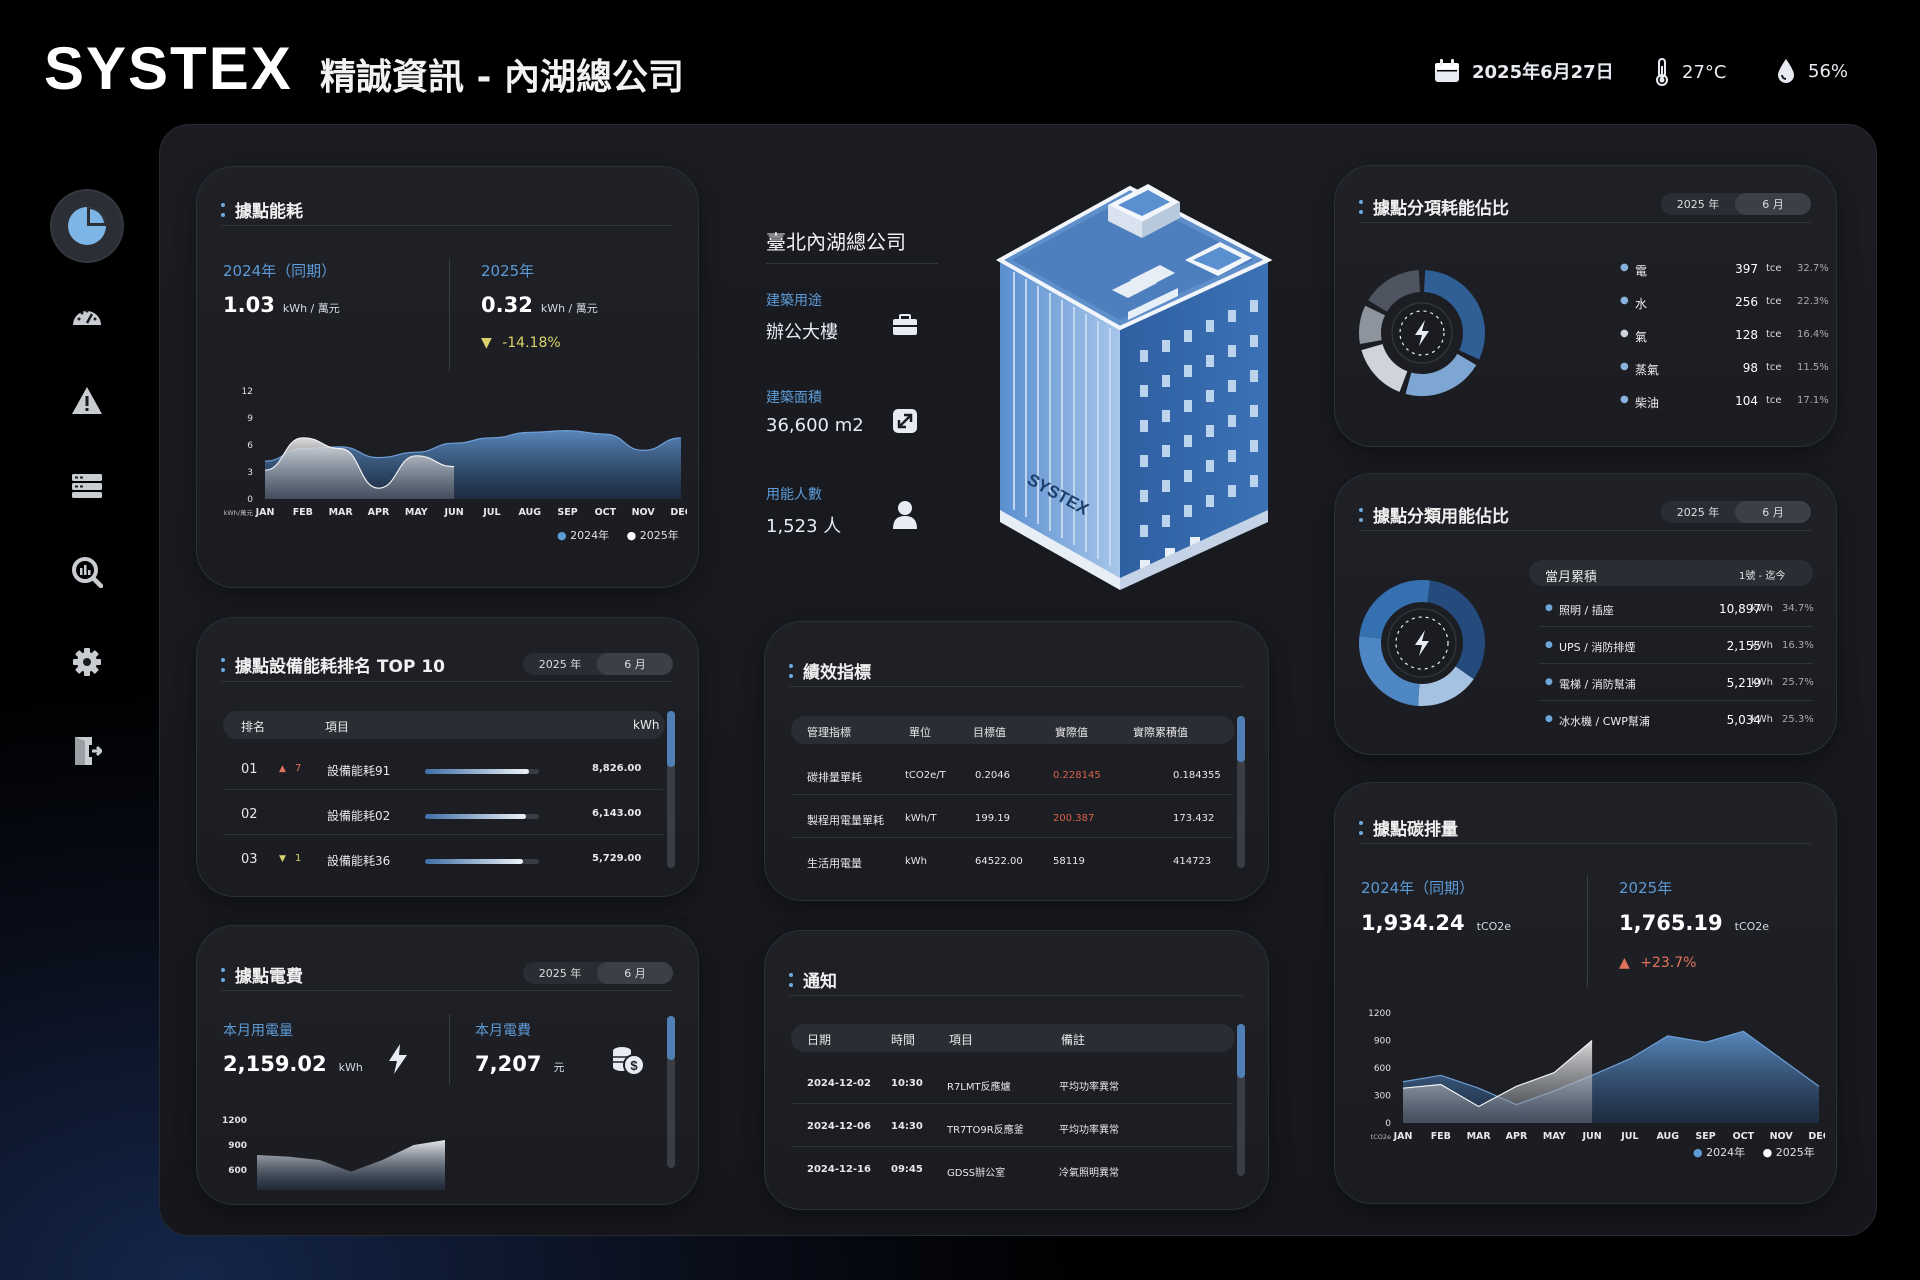 This screenshot has height=1280, width=1920. I want to click on temperature-display: 27°C, so click(1690, 72).